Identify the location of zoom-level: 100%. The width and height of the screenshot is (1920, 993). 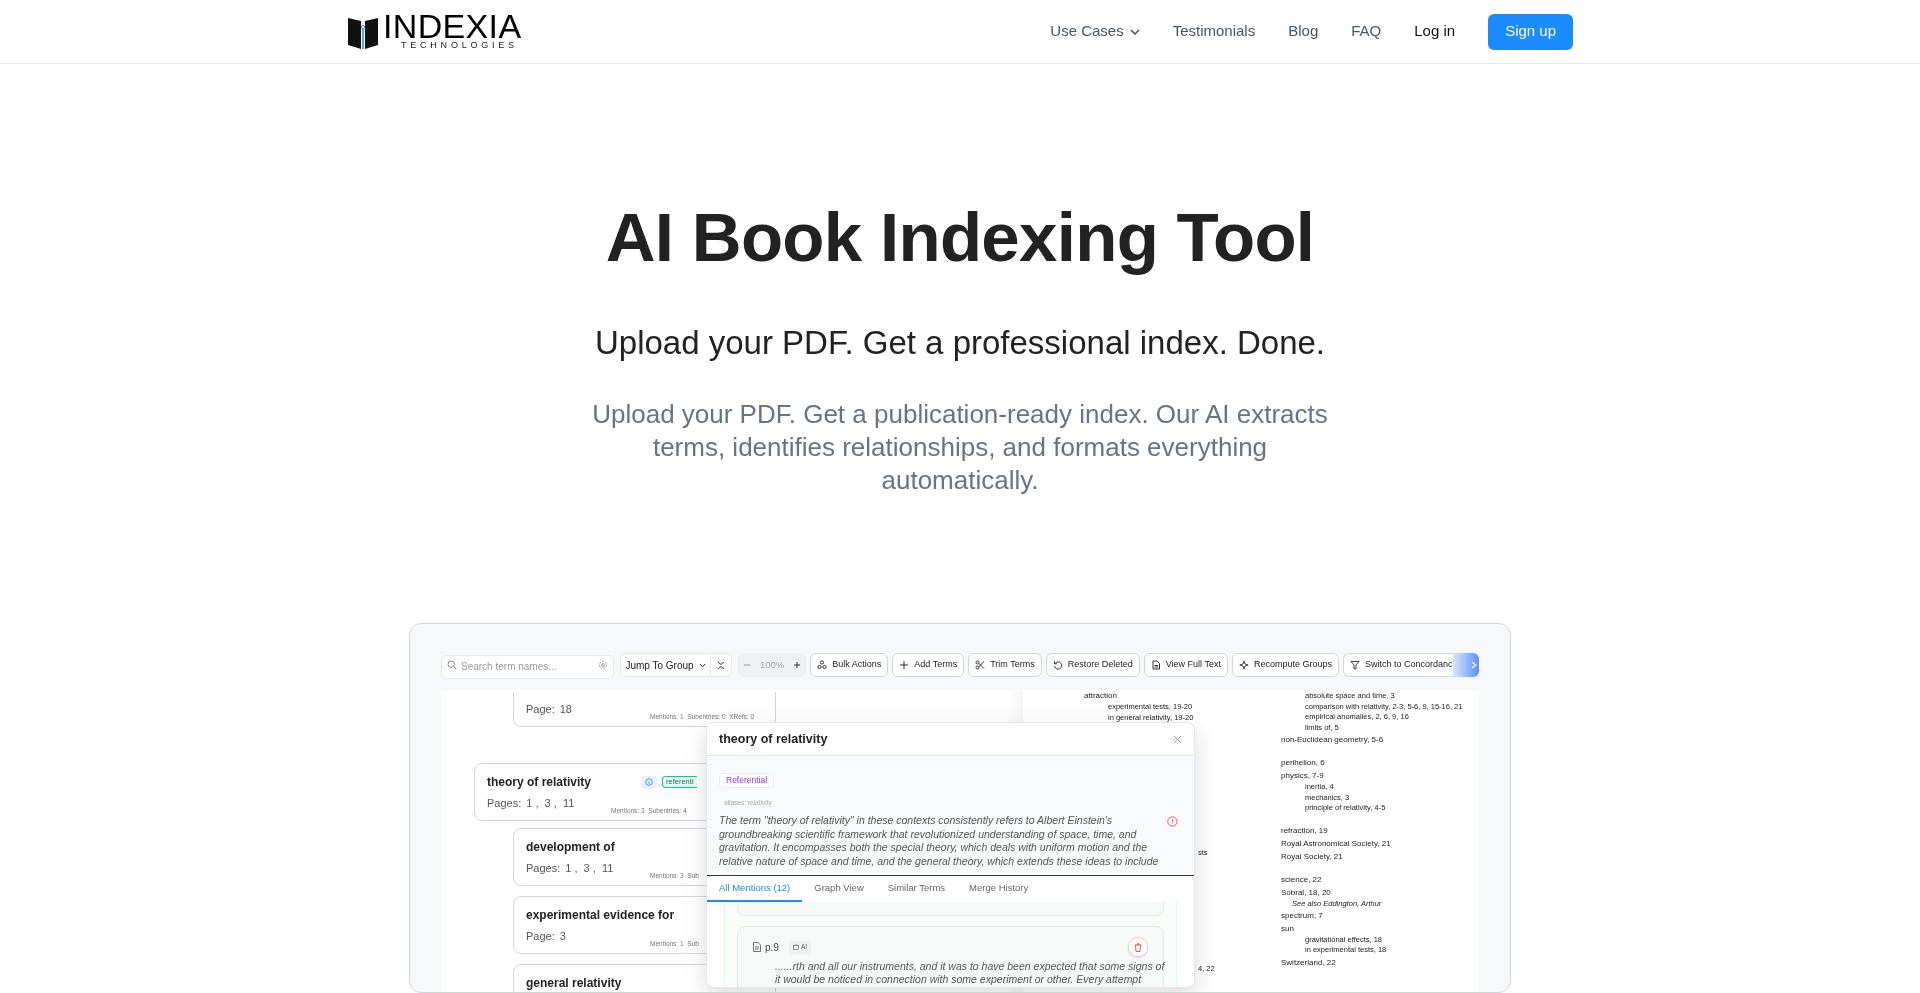
(772, 664).